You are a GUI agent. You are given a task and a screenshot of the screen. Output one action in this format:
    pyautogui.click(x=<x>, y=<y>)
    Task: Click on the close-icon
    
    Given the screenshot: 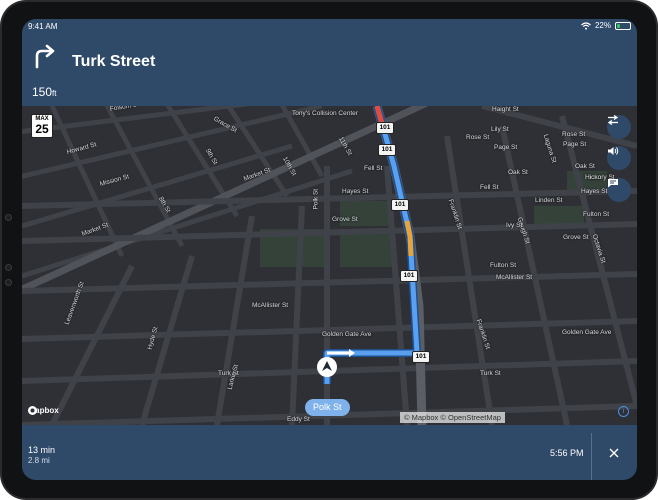 What is the action you would take?
    pyautogui.click(x=614, y=453)
    